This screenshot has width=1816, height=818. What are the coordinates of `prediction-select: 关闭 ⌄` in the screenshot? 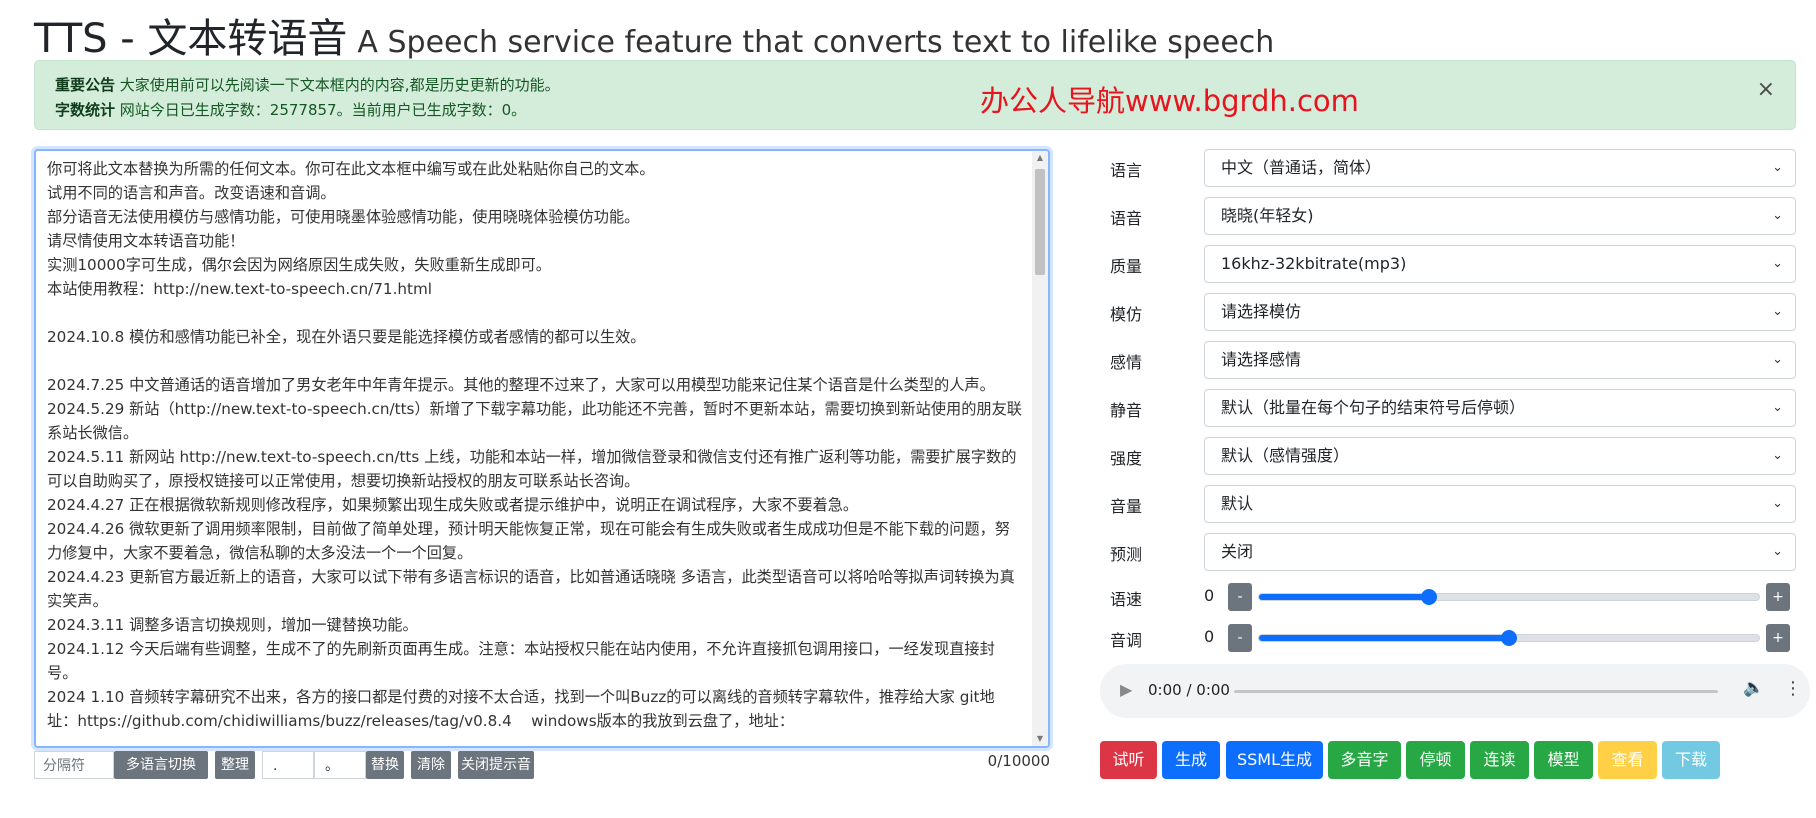 It's located at (1500, 552).